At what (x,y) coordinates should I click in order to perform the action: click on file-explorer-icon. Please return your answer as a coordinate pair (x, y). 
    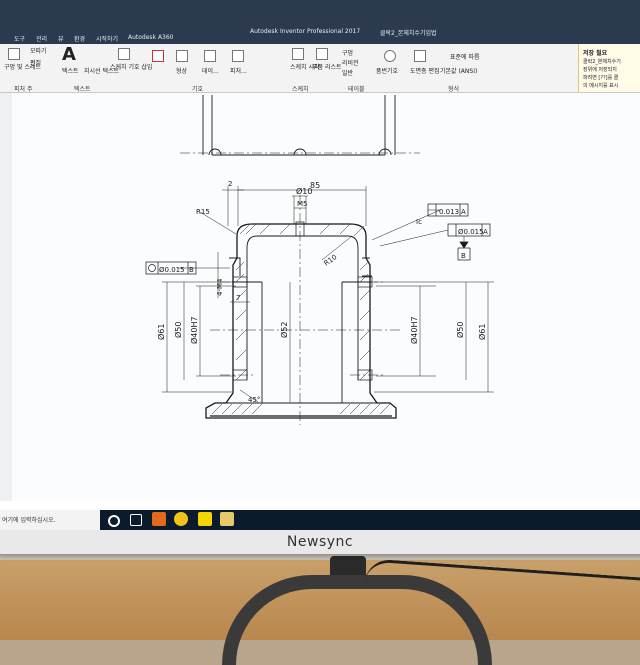
    Looking at the image, I should click on (227, 519).